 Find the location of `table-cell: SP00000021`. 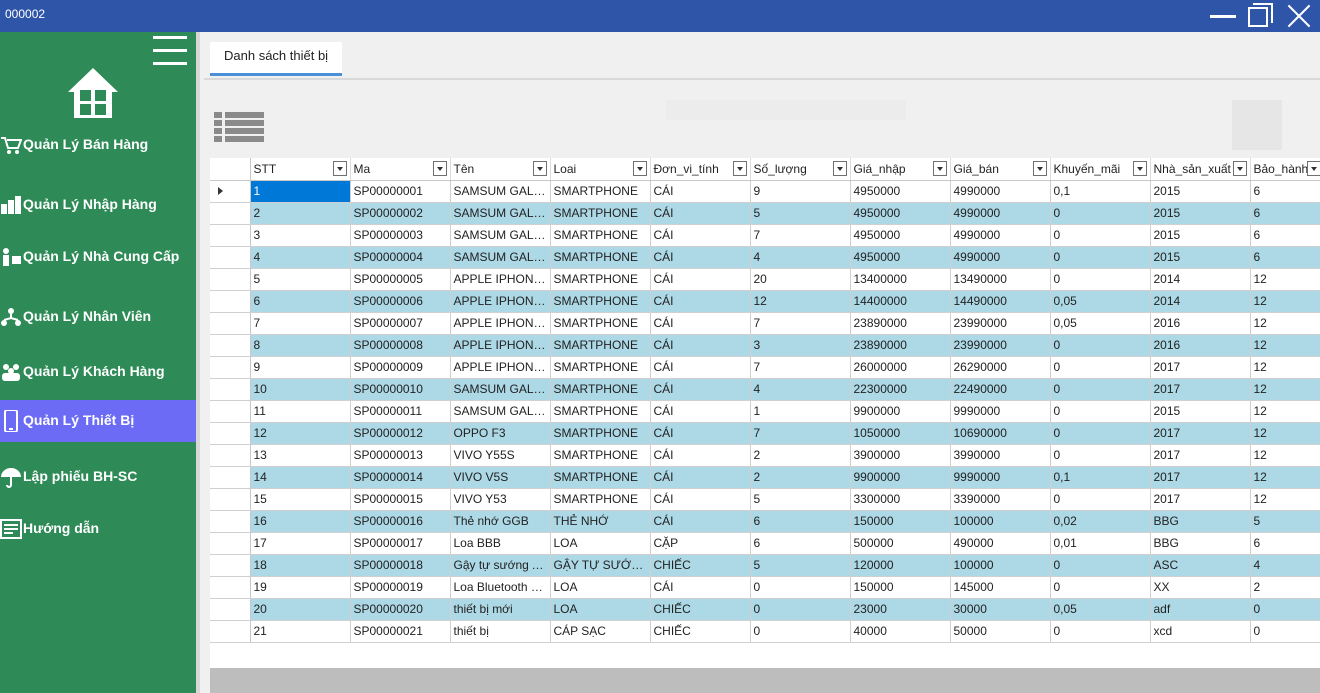

table-cell: SP00000021 is located at coordinates (400, 631).